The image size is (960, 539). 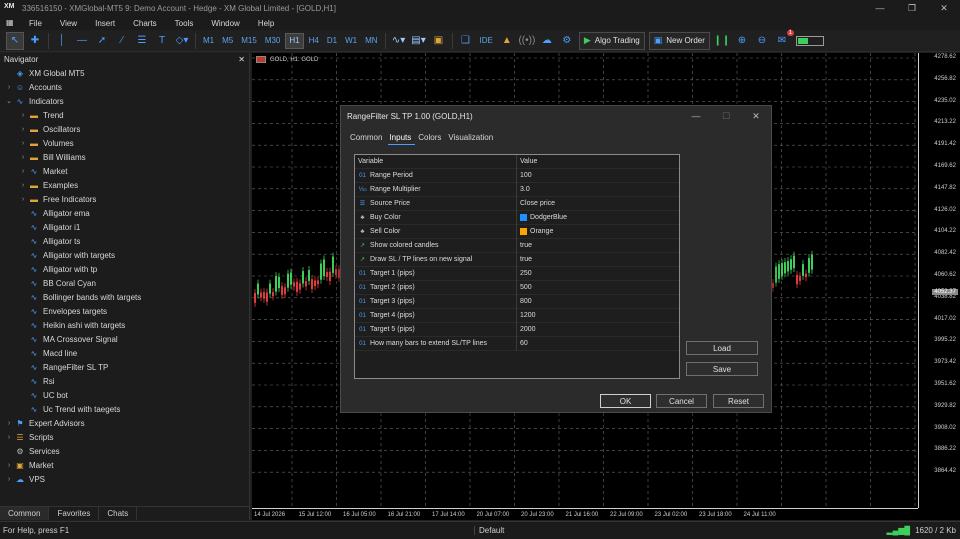 I want to click on table-row: 01 Target 2 (pips) 500, so click(x=517, y=287).